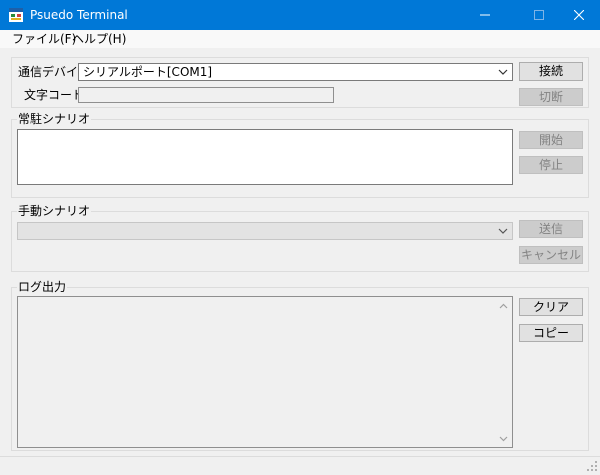  Describe the element at coordinates (551, 255) in the screenshot. I see `cancel-button: キャンセル` at that location.